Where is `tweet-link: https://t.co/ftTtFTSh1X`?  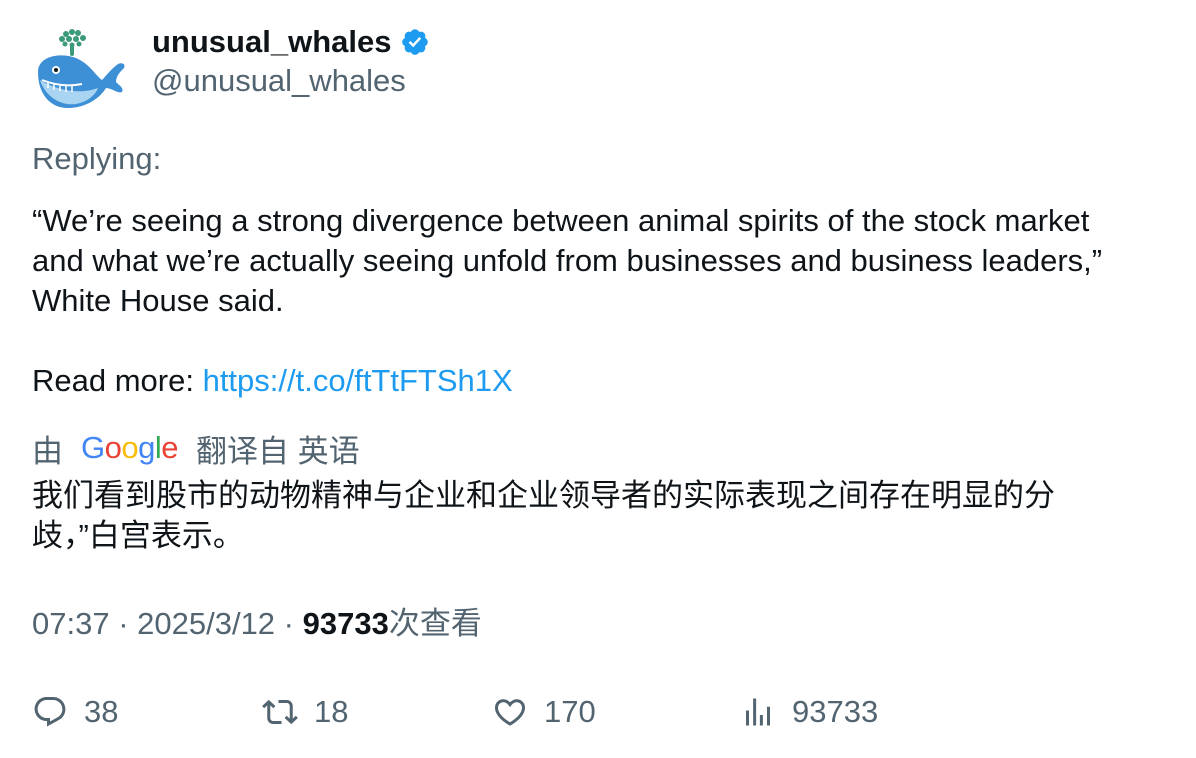 tweet-link: https://t.co/ftTtFTSh1X is located at coordinates (358, 380).